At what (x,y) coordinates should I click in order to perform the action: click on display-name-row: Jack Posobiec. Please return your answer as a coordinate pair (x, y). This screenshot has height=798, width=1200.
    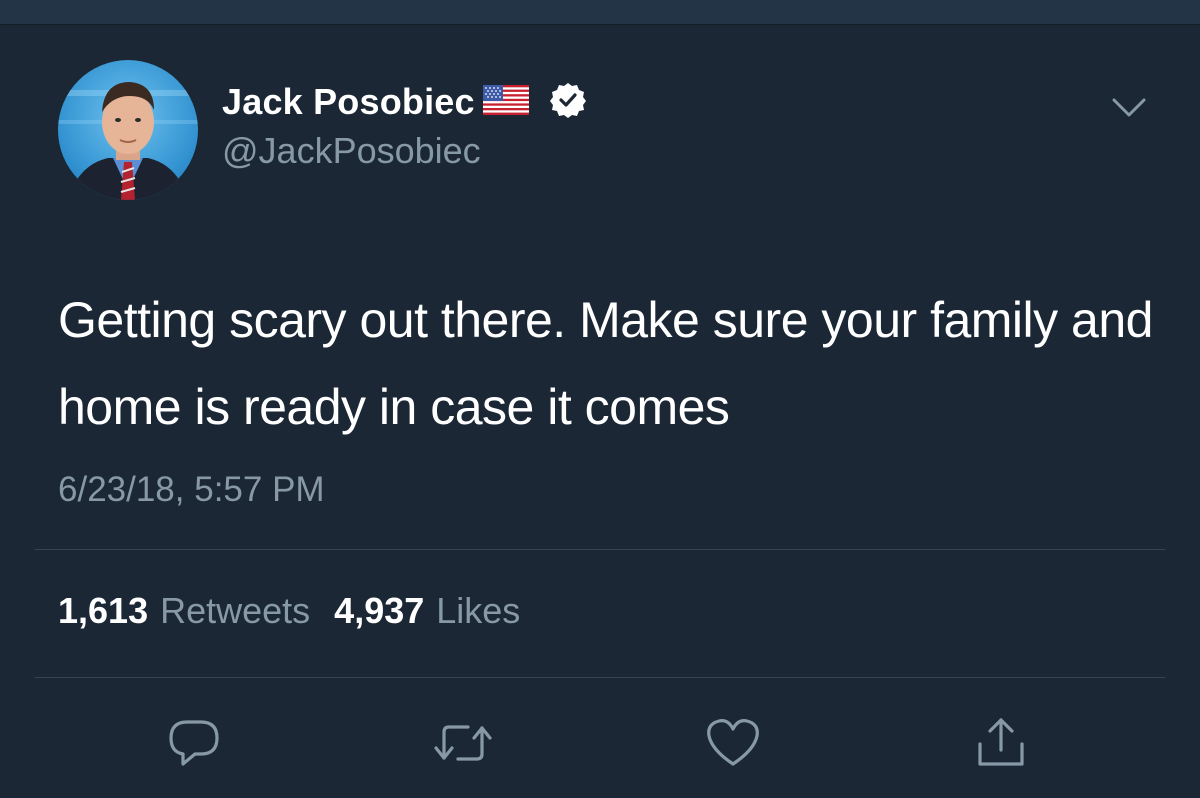
    Looking at the image, I should click on (404, 102).